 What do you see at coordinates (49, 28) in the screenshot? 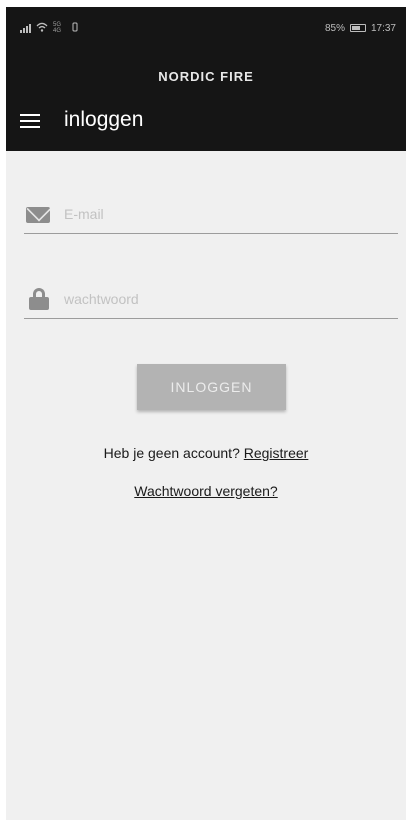
I see `status-left: 5G 4G` at bounding box center [49, 28].